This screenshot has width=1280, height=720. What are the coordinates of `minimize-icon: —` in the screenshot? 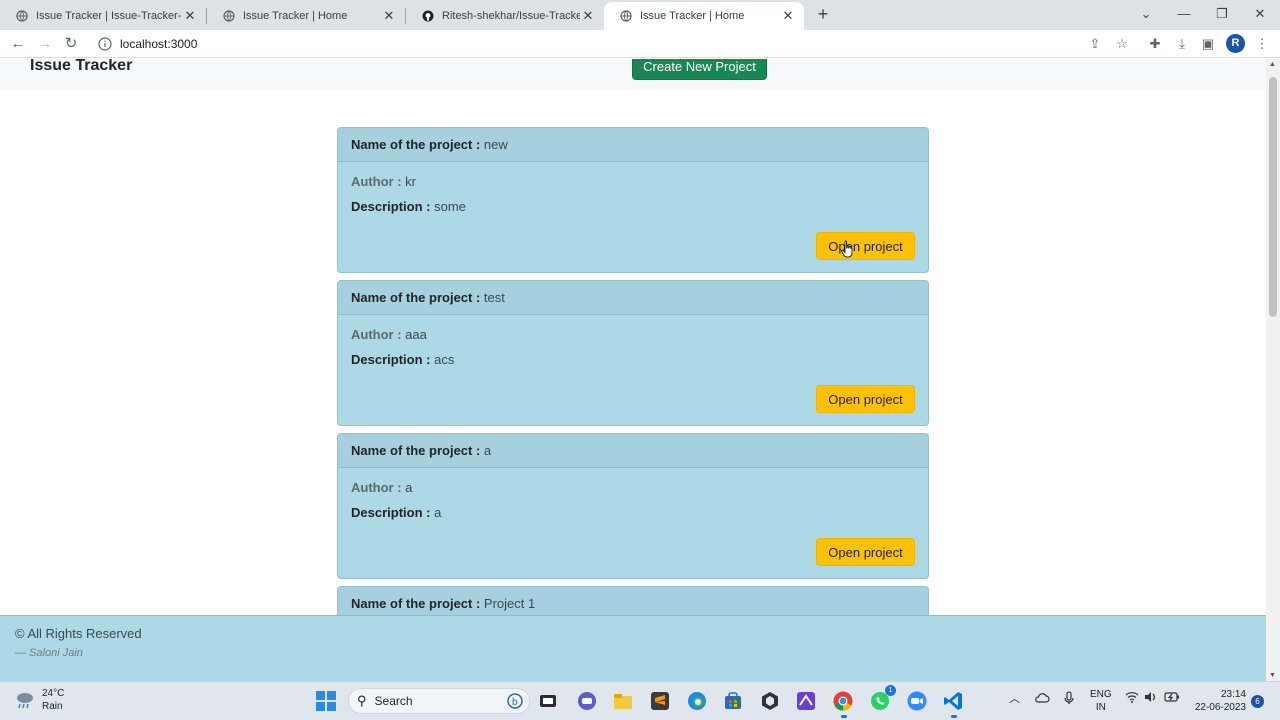 It's located at (1184, 14).